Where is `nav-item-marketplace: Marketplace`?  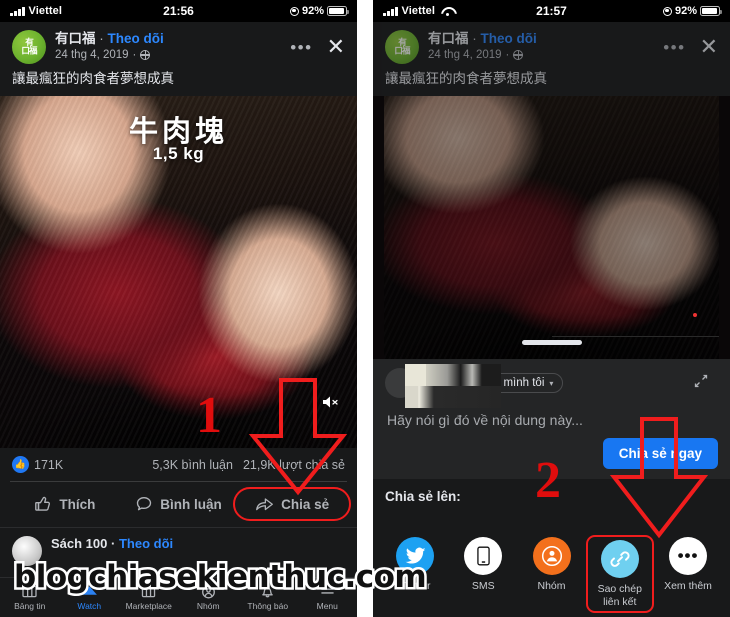 nav-item-marketplace: Marketplace is located at coordinates (149, 597).